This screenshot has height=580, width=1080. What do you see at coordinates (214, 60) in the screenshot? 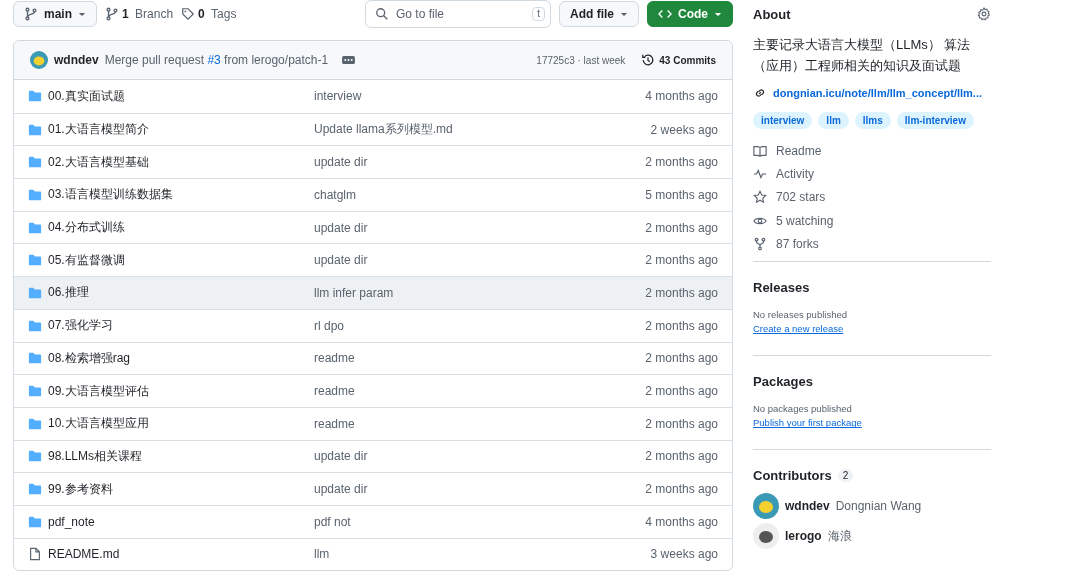
I see `pull-request-link: #3` at bounding box center [214, 60].